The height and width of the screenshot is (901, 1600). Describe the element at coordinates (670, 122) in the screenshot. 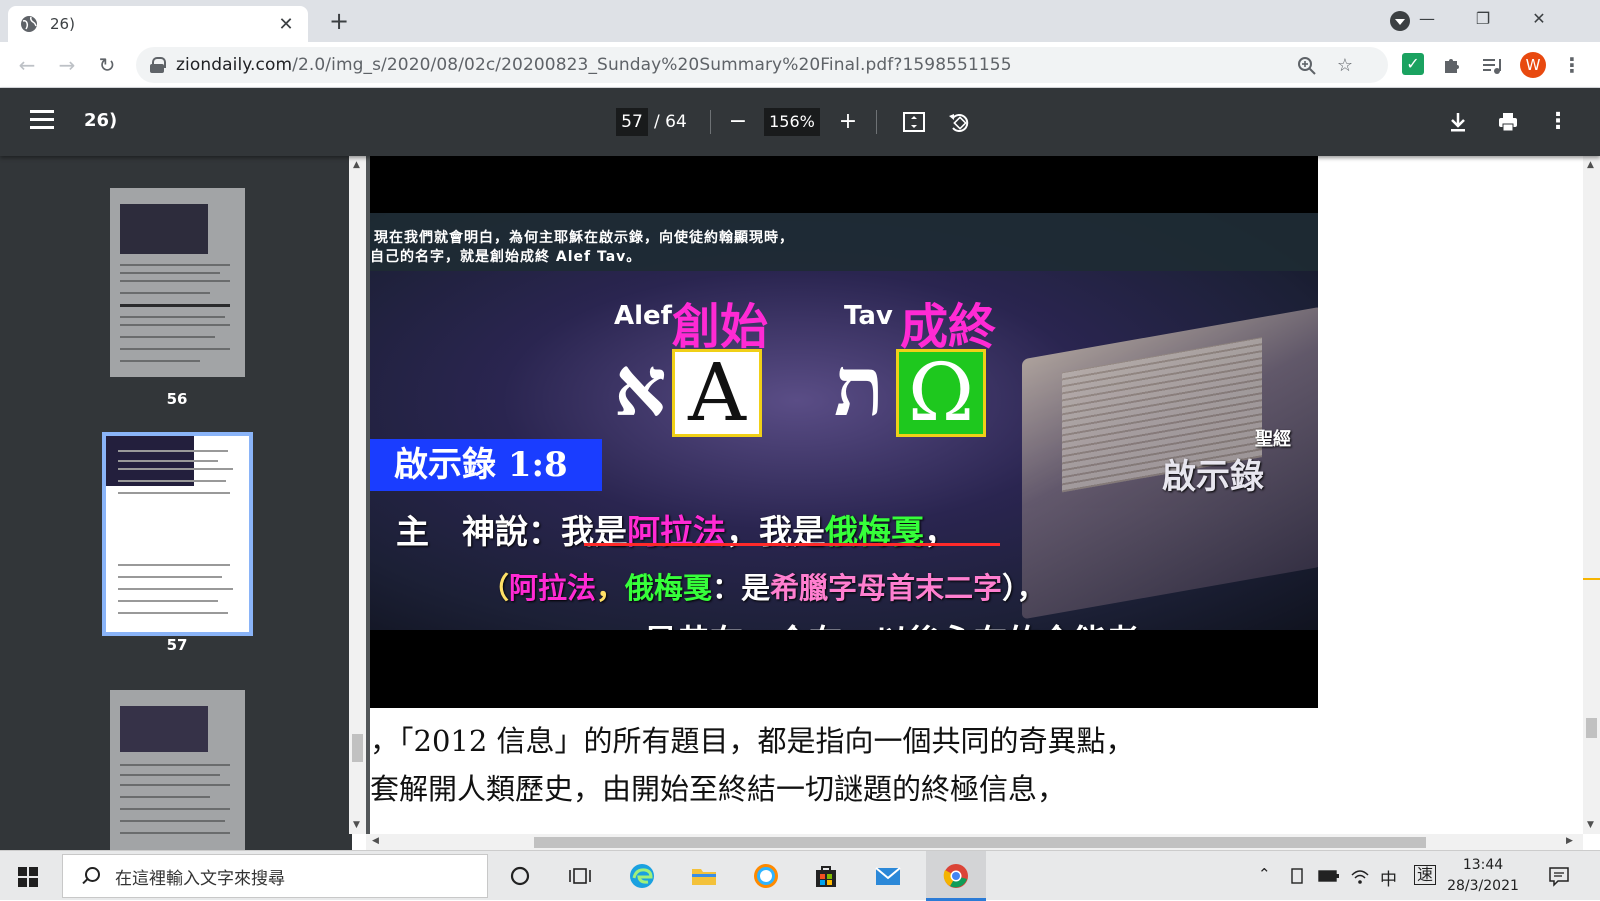

I see `page-count: / 64` at that location.